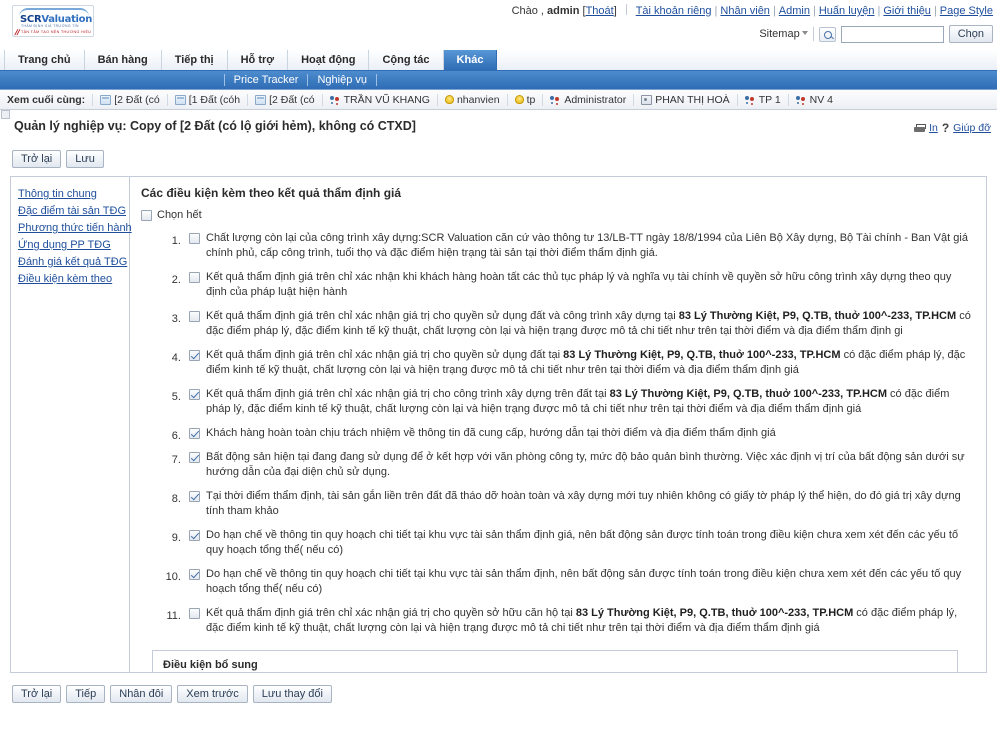 Image resolution: width=997 pixels, height=750 pixels. I want to click on sitemap-label: Sitemap, so click(779, 34).